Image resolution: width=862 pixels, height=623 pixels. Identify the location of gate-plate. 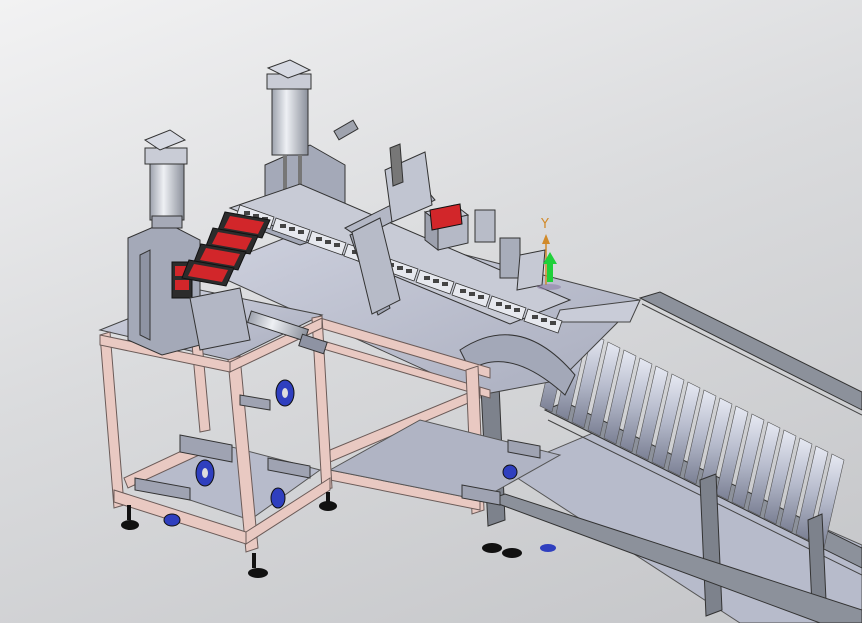
(531, 270).